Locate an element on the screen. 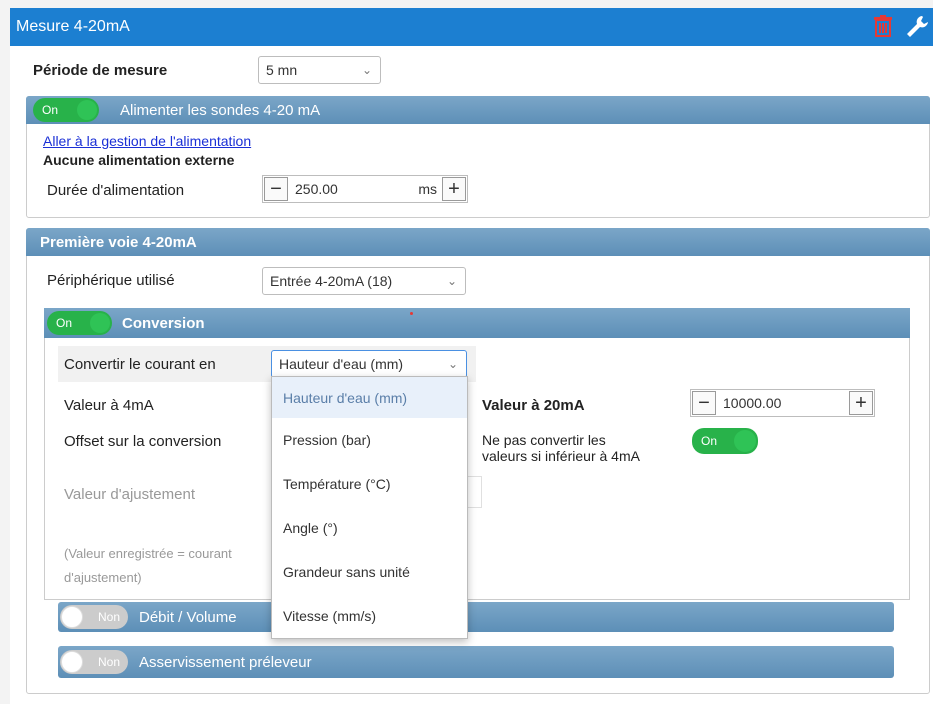  alim-toggle-label: On is located at coordinates (50, 110).